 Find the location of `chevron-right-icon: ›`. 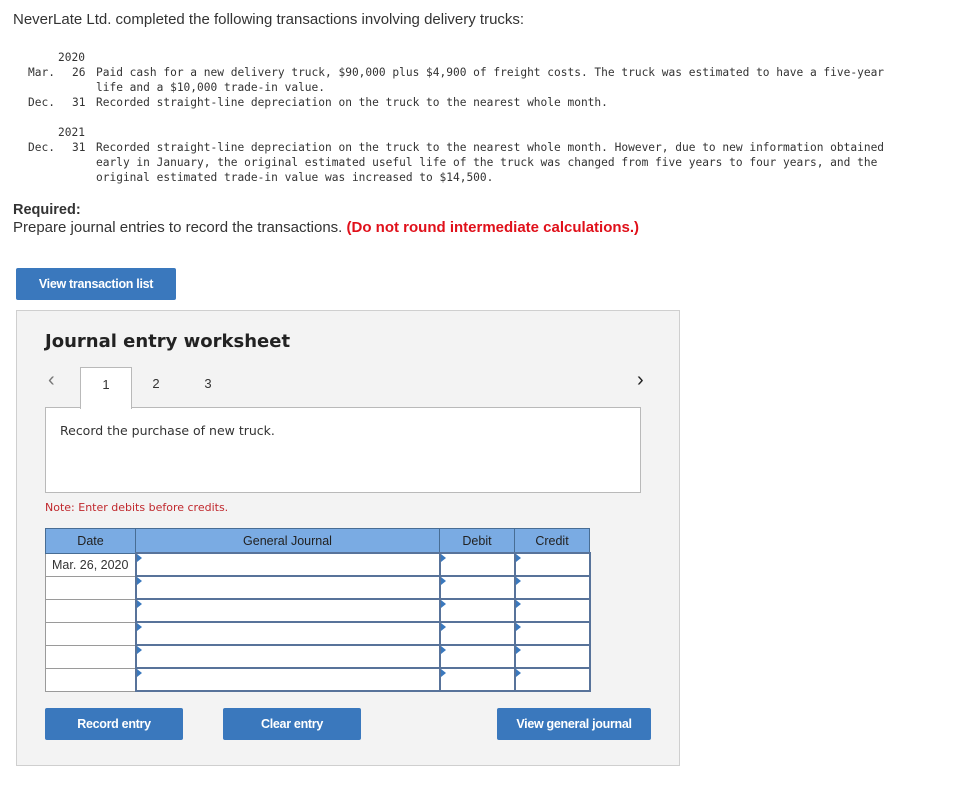

chevron-right-icon: › is located at coordinates (640, 380).